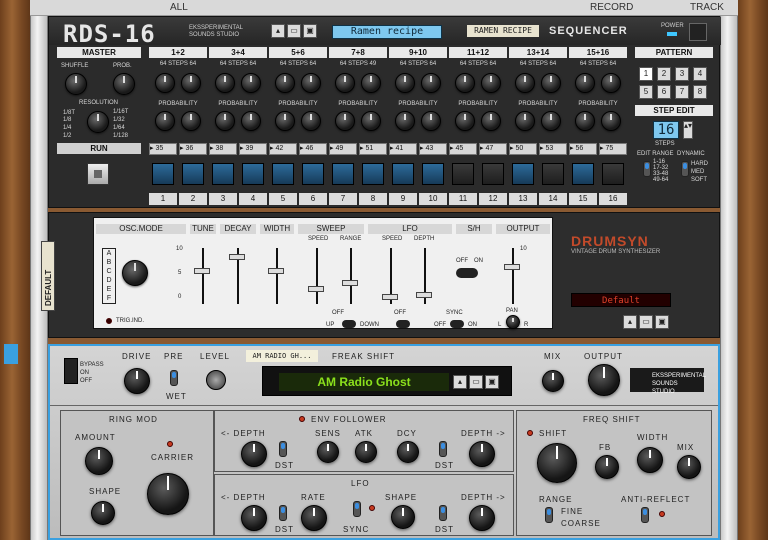 This screenshot has height=540, width=768. Describe the element at coordinates (124, 84) in the screenshot. I see `prob-knob` at that location.